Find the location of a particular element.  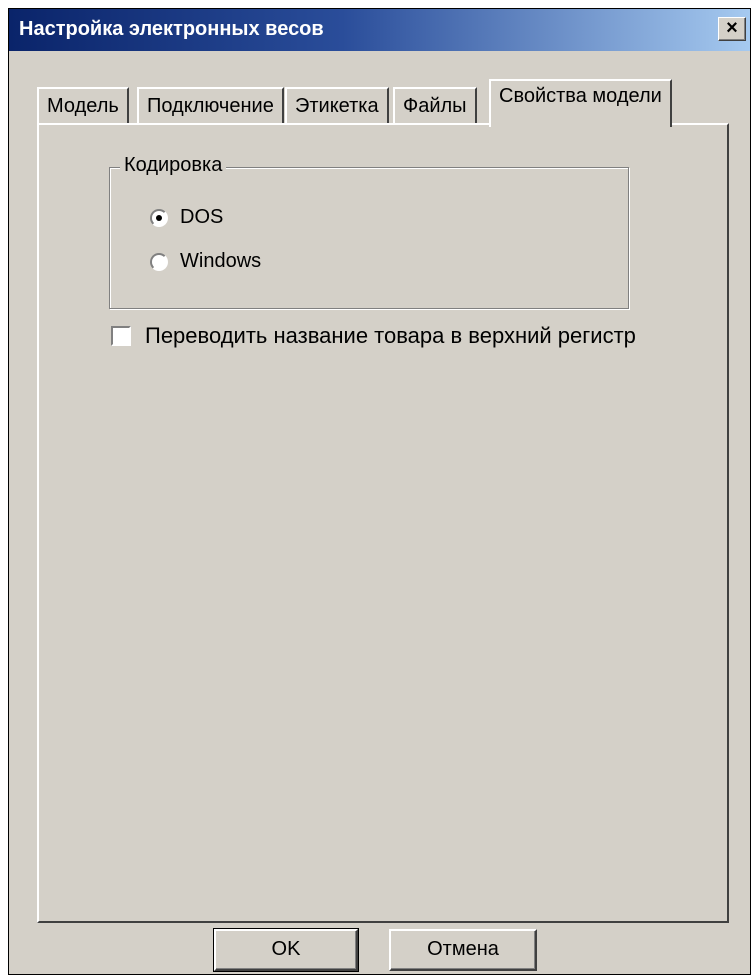

close-icon: × is located at coordinates (732, 28).